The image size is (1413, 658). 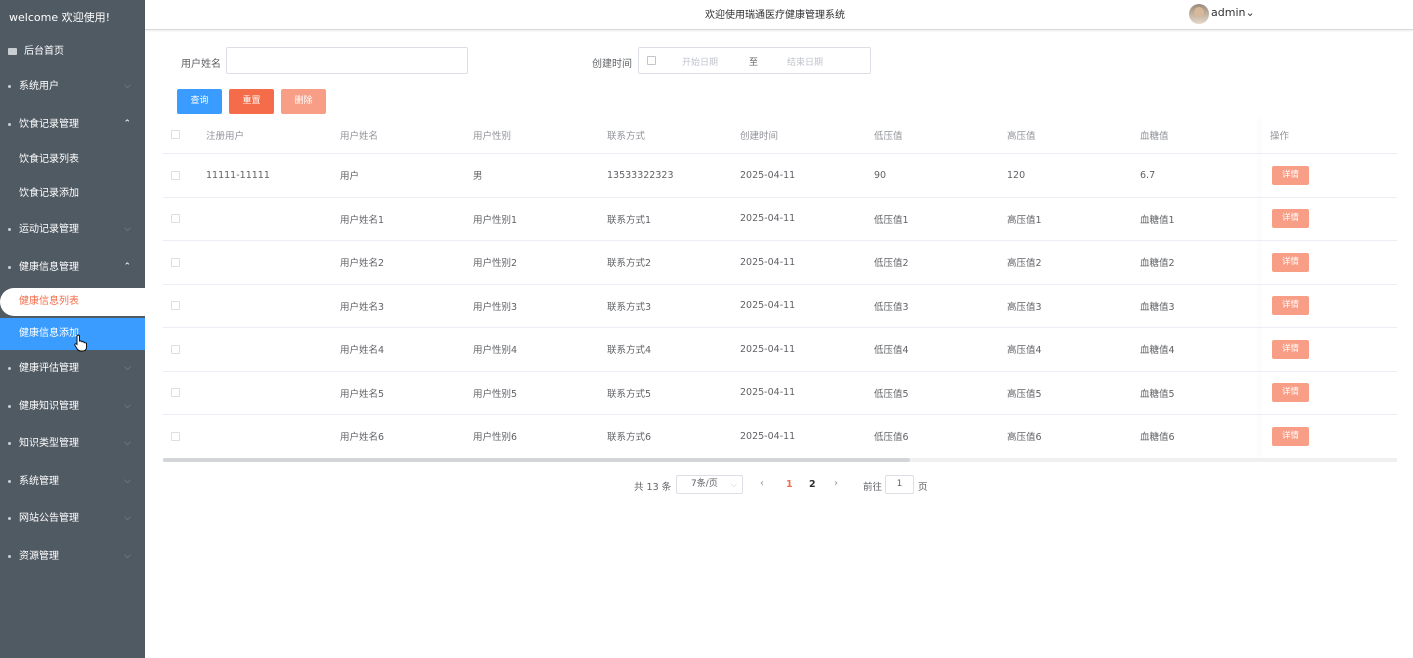 I want to click on range-separator: 至, so click(x=754, y=63).